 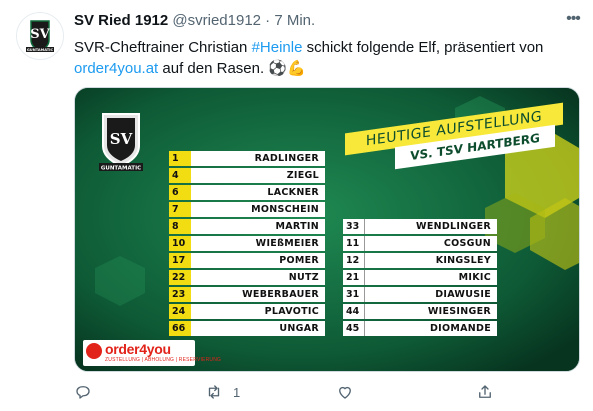 I want to click on substitute-player-row: 44 WIESINGER, so click(x=420, y=311).